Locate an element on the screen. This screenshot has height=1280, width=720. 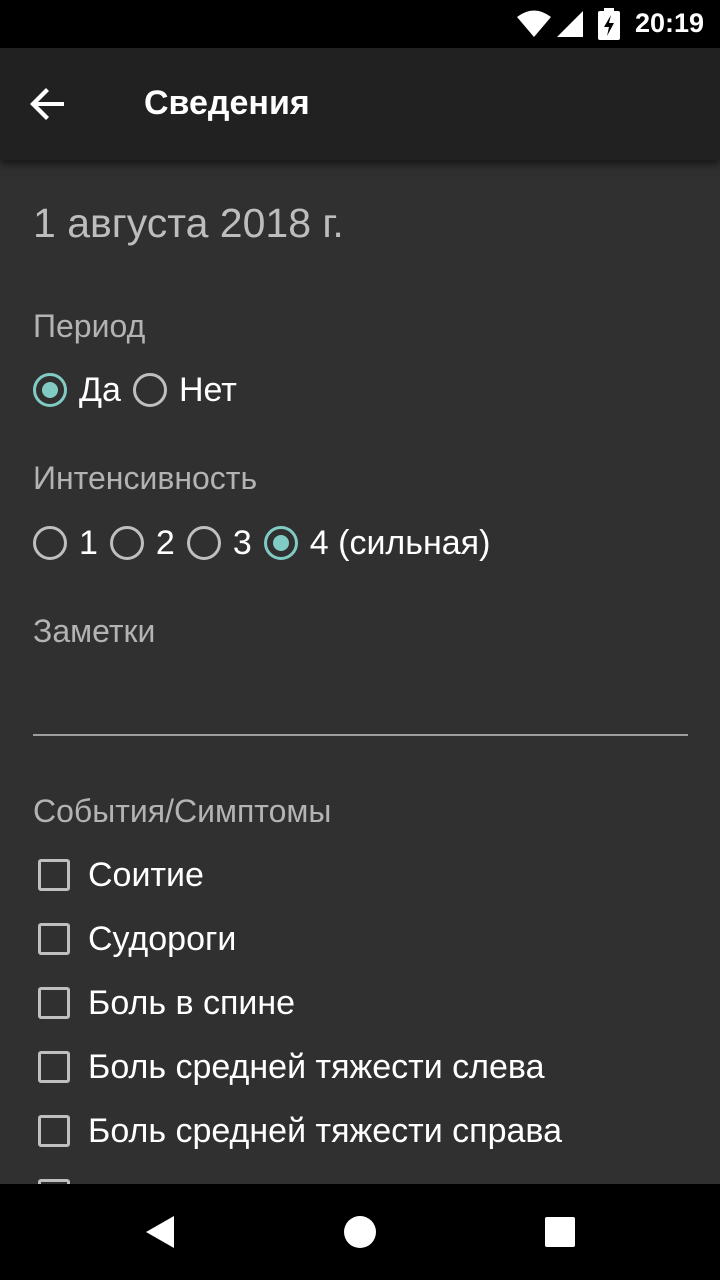
intensity-1-radio: 1 is located at coordinates (65, 543).